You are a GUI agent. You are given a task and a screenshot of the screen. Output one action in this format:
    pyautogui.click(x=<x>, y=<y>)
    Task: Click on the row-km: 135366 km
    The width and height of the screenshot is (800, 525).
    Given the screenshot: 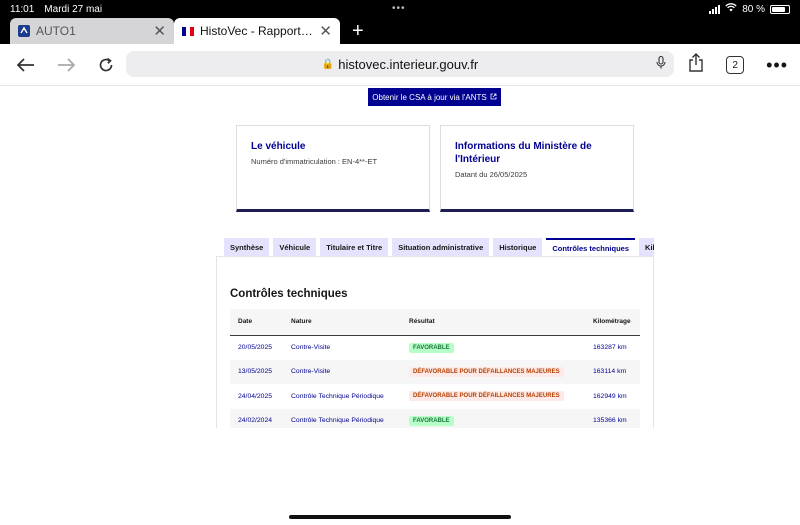 What is the action you would take?
    pyautogui.click(x=612, y=418)
    